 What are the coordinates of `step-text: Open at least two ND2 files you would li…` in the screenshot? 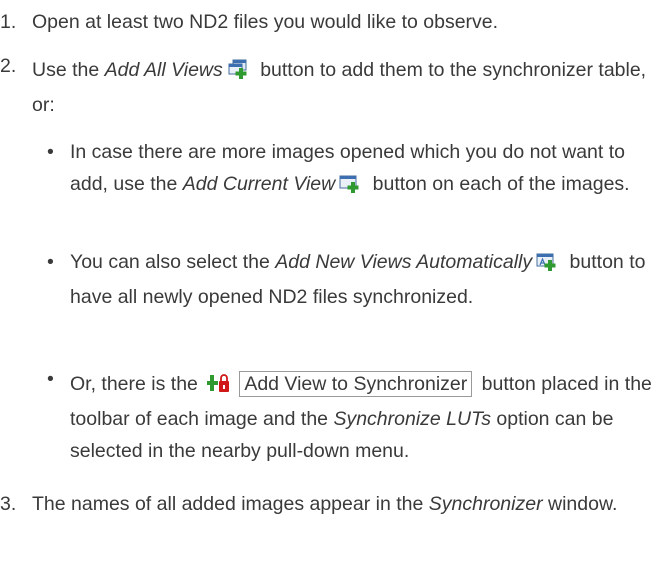 It's located at (265, 22).